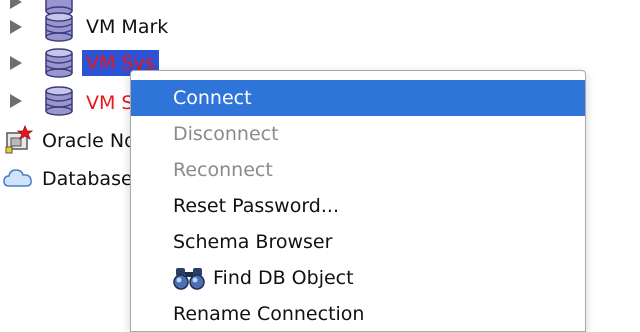 The height and width of the screenshot is (332, 640). I want to click on menu-item-disconnect: Disconnect, so click(358, 134).